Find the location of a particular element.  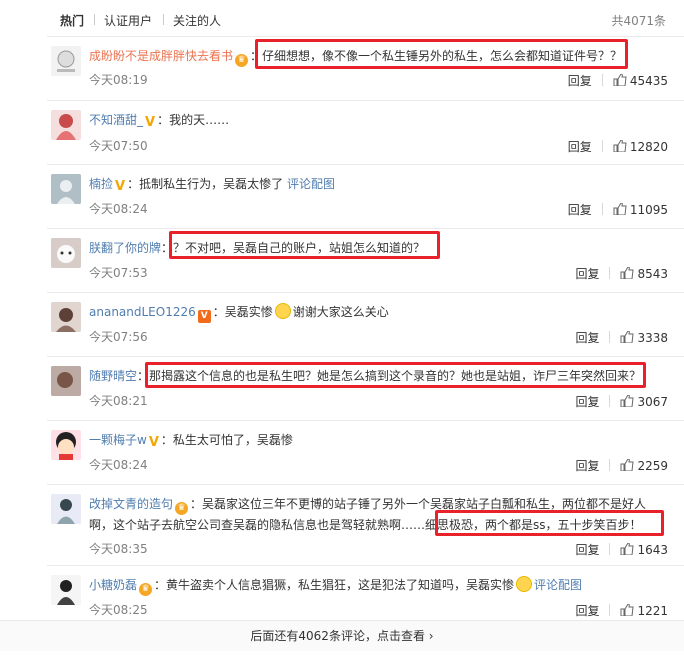

username: 一颗梅子w is located at coordinates (118, 440).